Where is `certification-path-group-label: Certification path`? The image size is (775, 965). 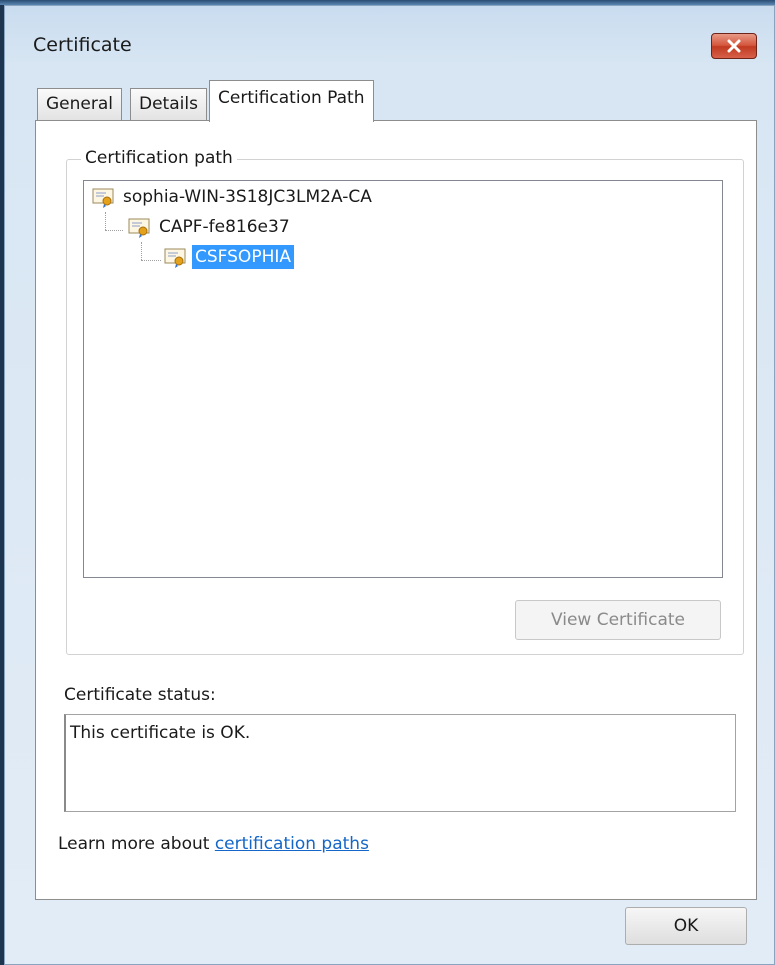
certification-path-group-label: Certification path is located at coordinates (159, 158).